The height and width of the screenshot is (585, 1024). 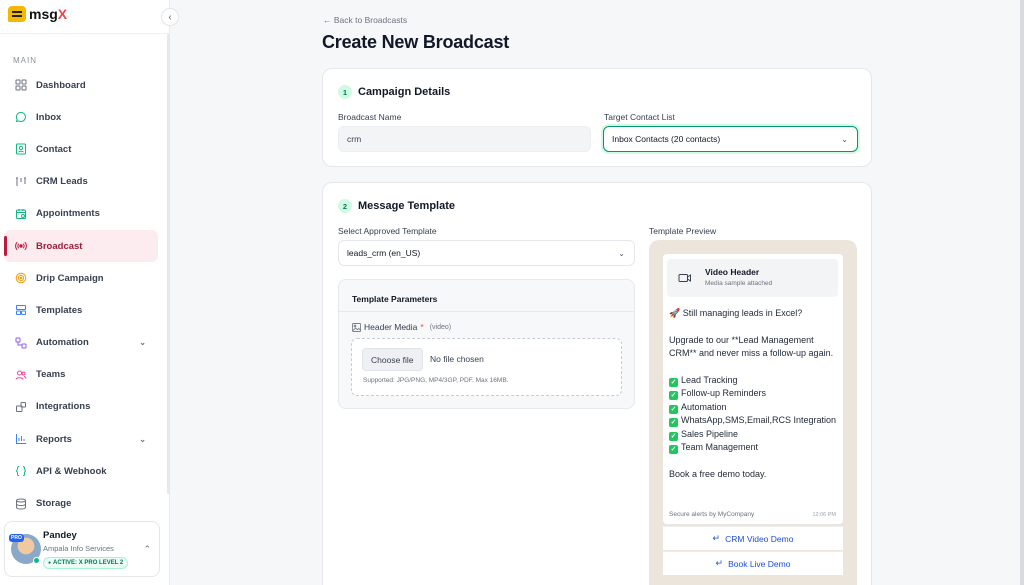 I want to click on sidebar-item-label: Integrations, so click(x=63, y=407).